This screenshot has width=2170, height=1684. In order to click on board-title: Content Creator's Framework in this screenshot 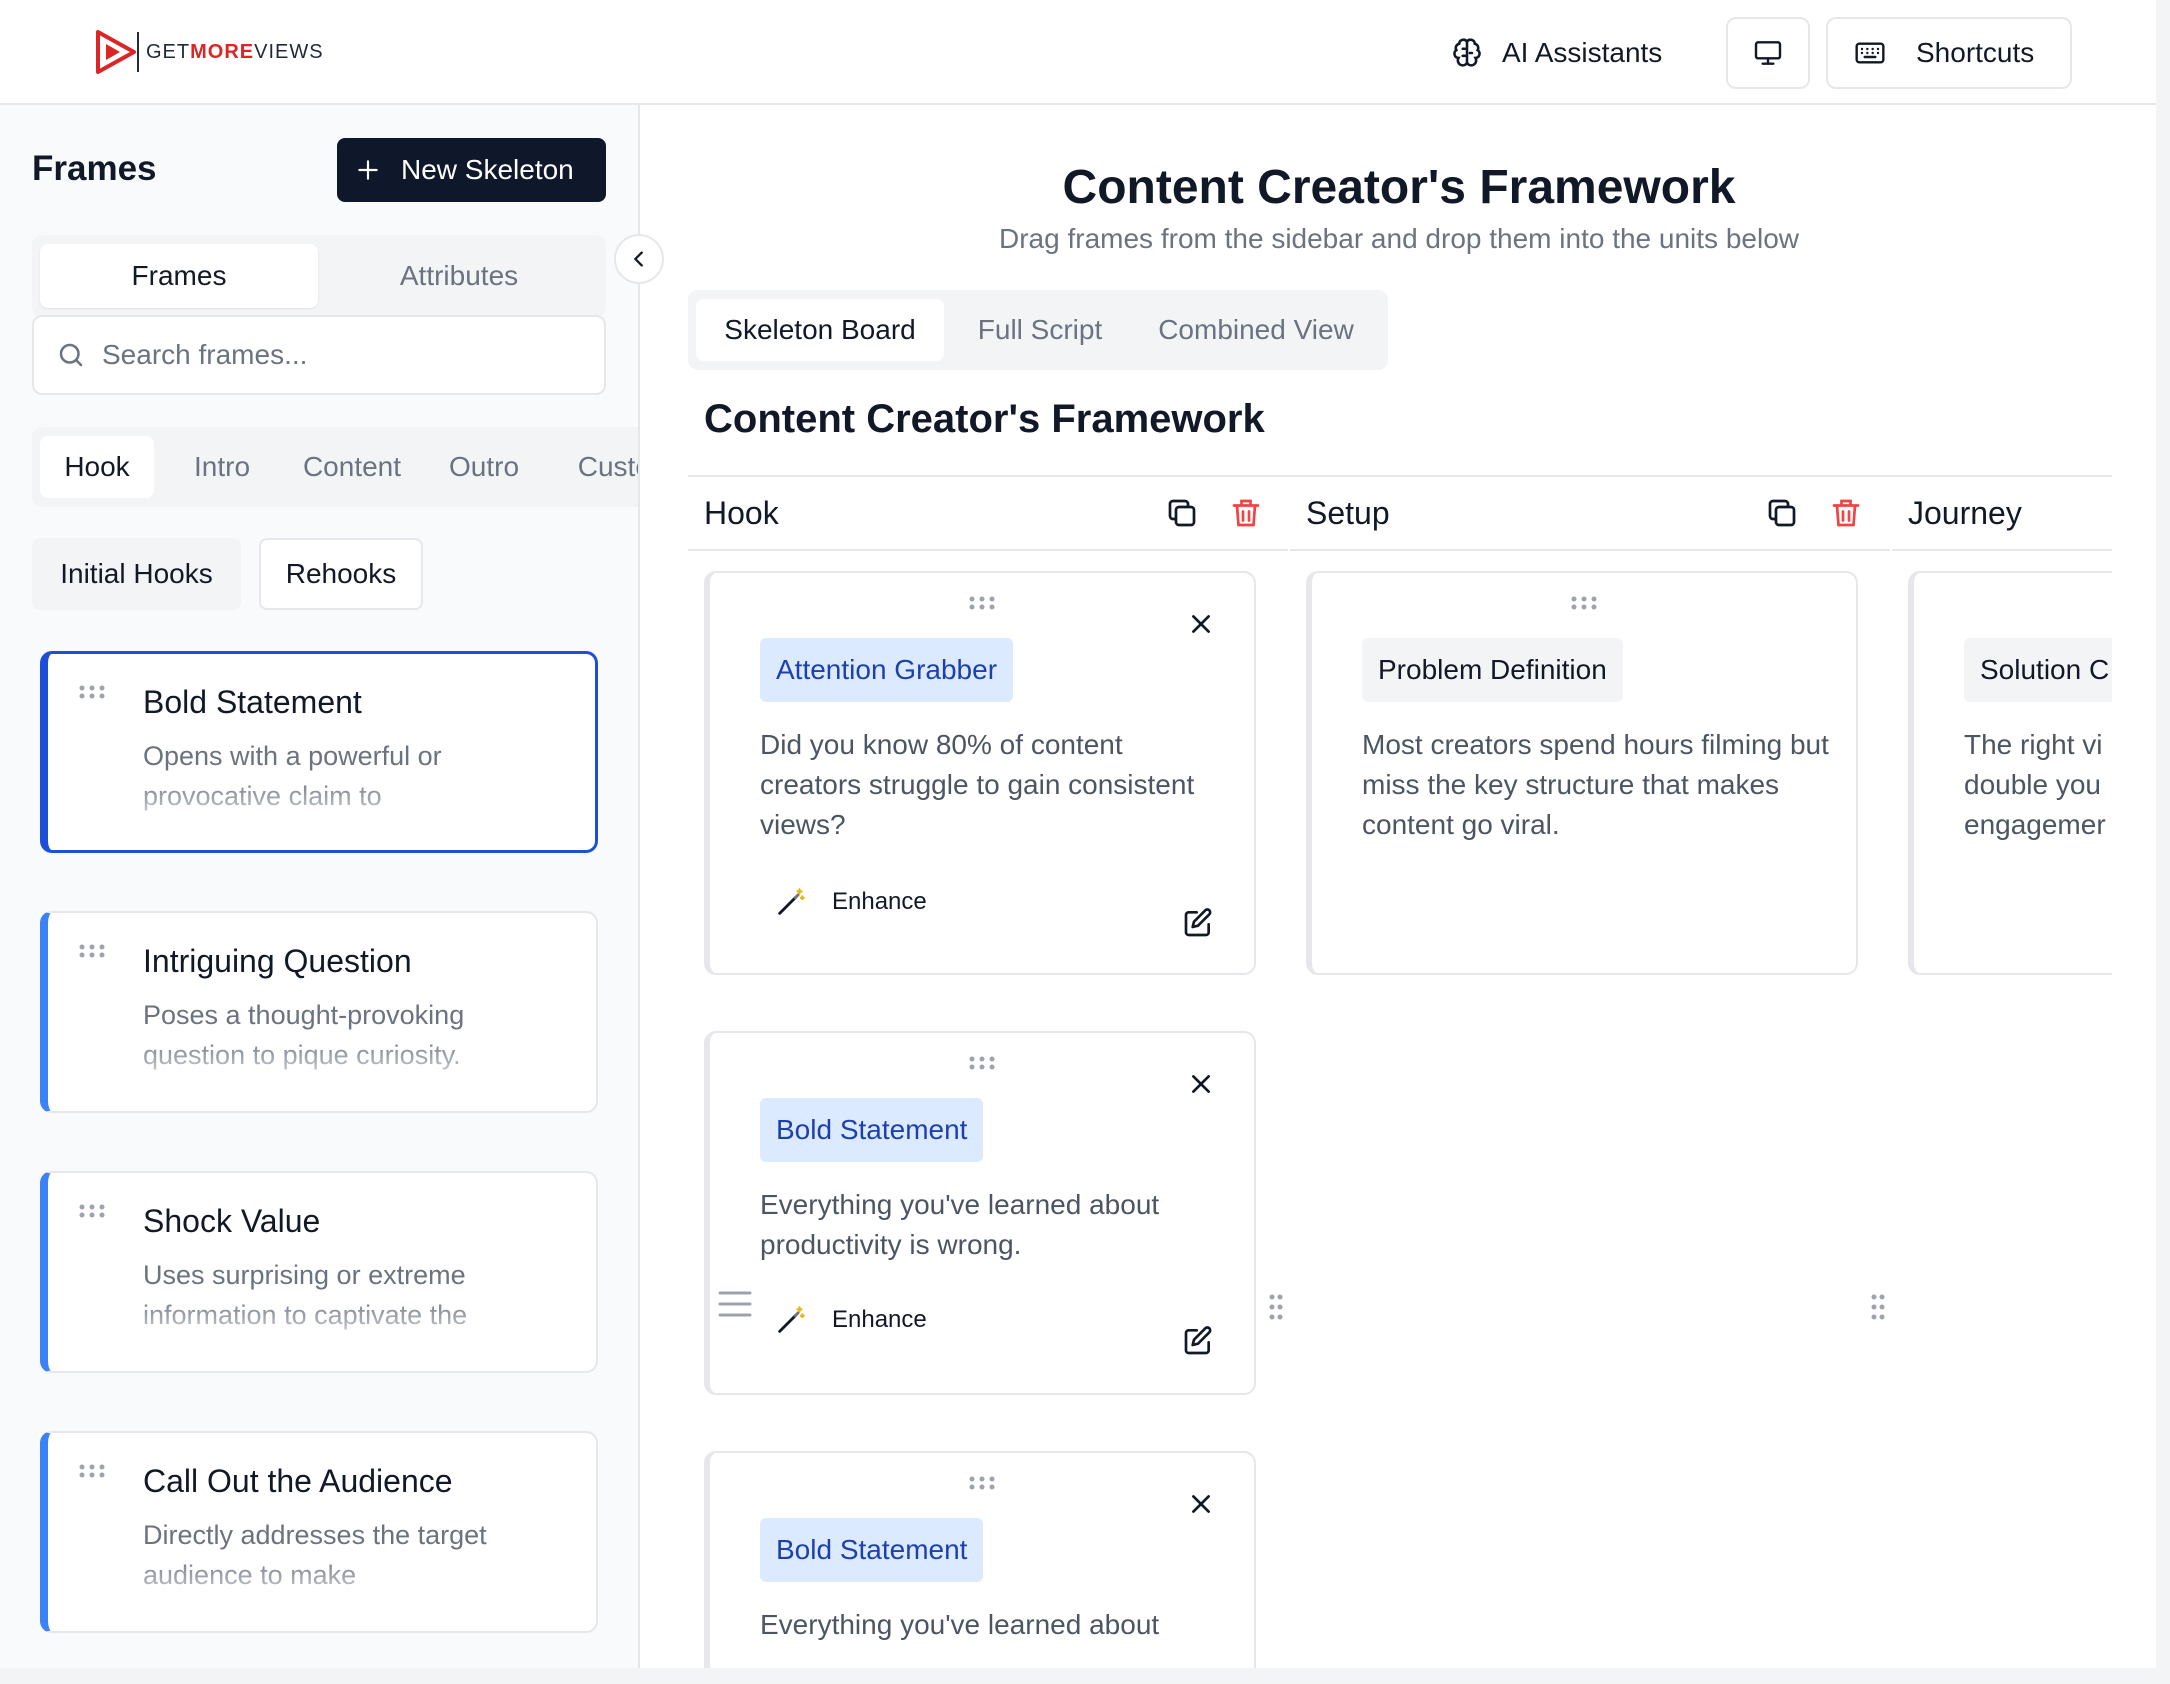, I will do `click(984, 419)`.